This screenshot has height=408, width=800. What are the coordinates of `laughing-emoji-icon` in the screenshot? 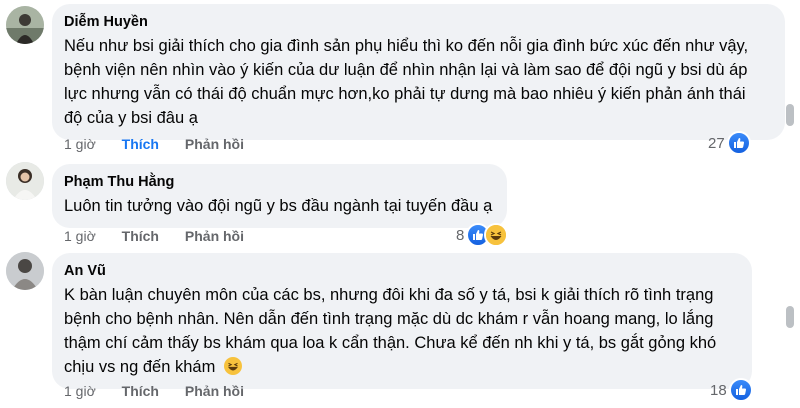 It's located at (232, 366).